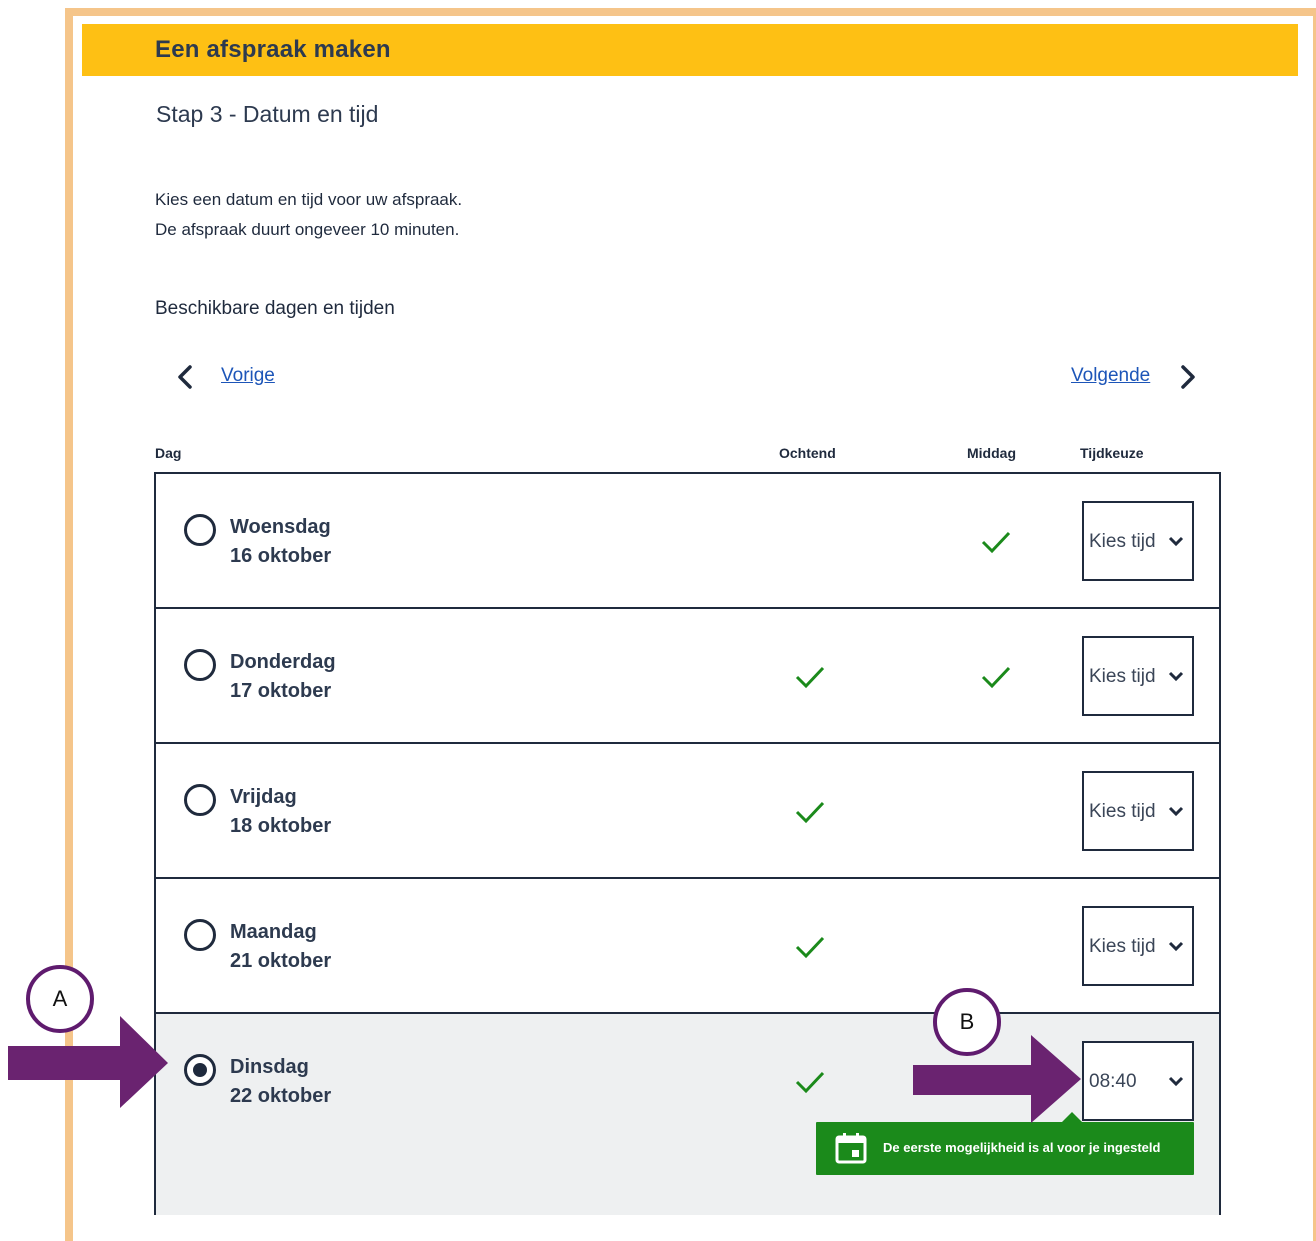 This screenshot has height=1241, width=1316. What do you see at coordinates (1110, 376) in the screenshot?
I see `next-link: Volgende` at bounding box center [1110, 376].